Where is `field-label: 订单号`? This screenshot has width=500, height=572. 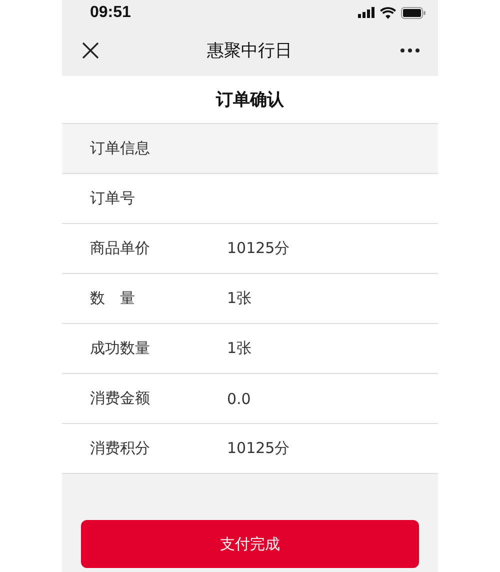
field-label: 订单号 is located at coordinates (113, 198).